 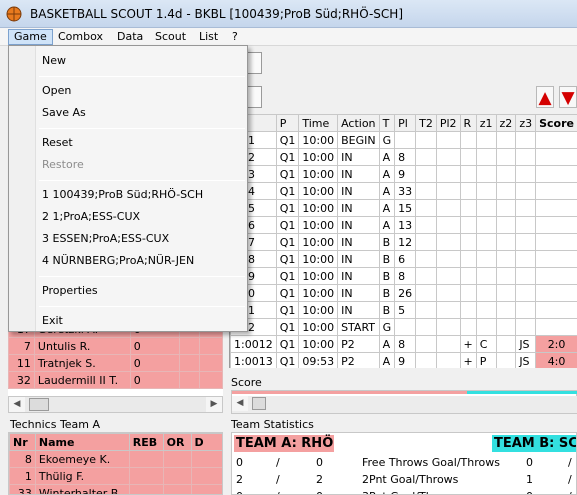 What do you see at coordinates (80, 37) in the screenshot?
I see `menu-combox: Combox` at bounding box center [80, 37].